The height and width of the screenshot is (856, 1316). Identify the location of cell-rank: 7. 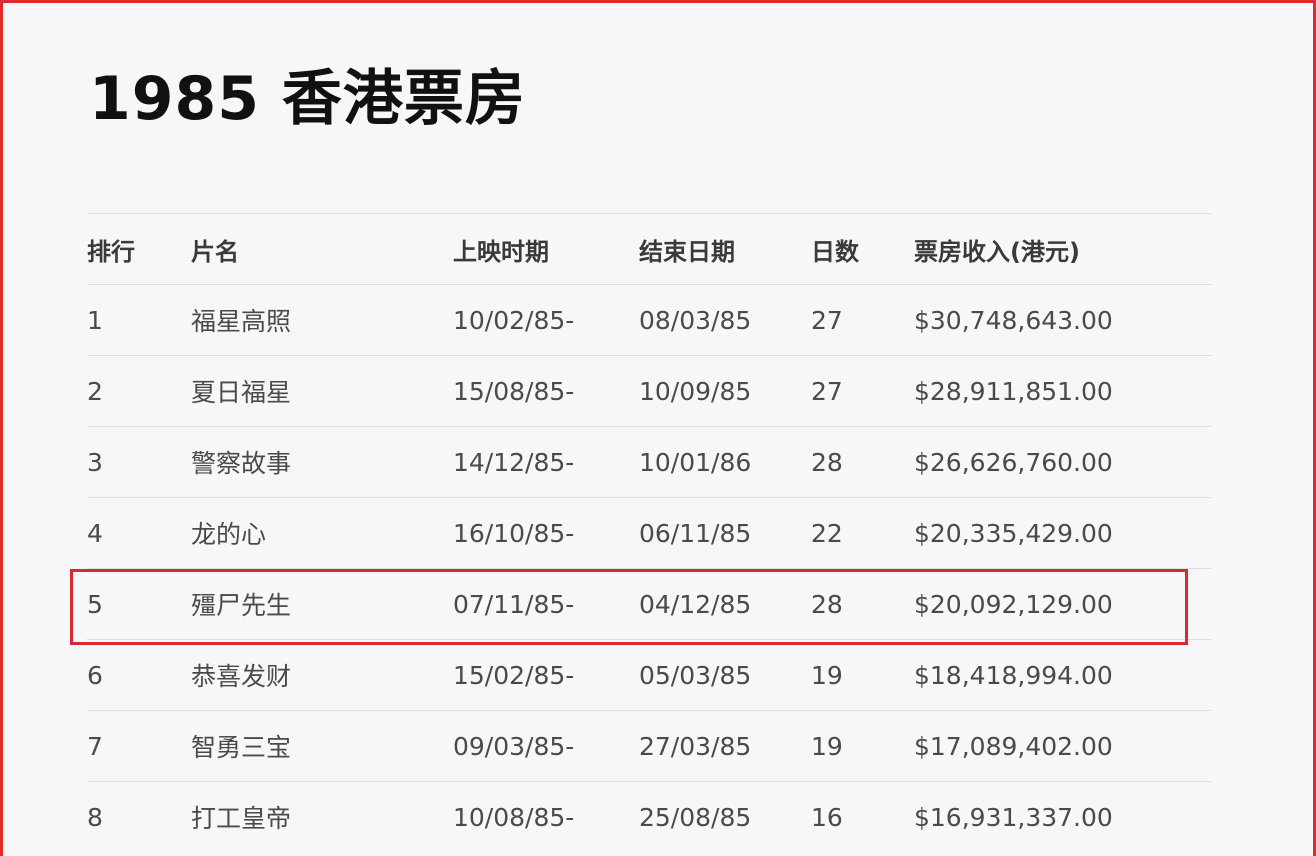
(139, 746).